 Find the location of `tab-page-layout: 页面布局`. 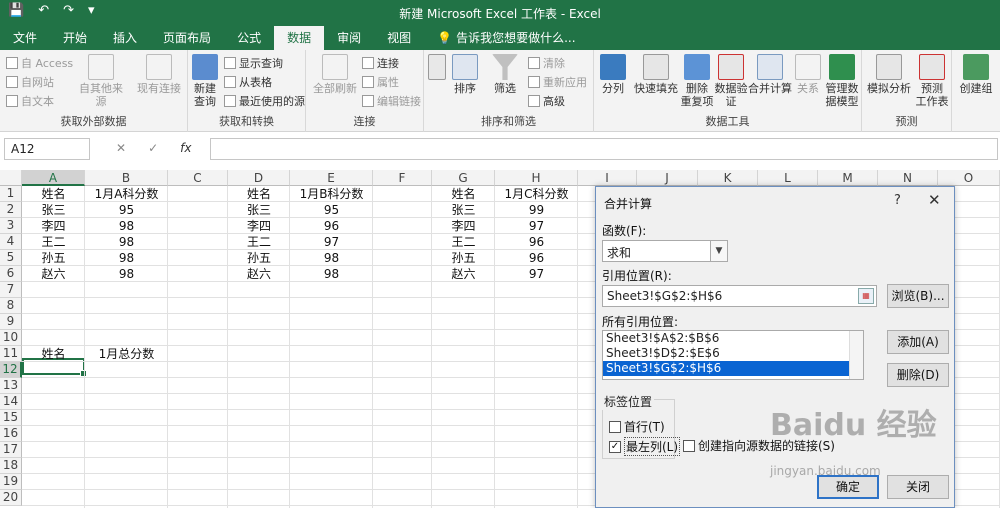

tab-page-layout: 页面布局 is located at coordinates (187, 38).